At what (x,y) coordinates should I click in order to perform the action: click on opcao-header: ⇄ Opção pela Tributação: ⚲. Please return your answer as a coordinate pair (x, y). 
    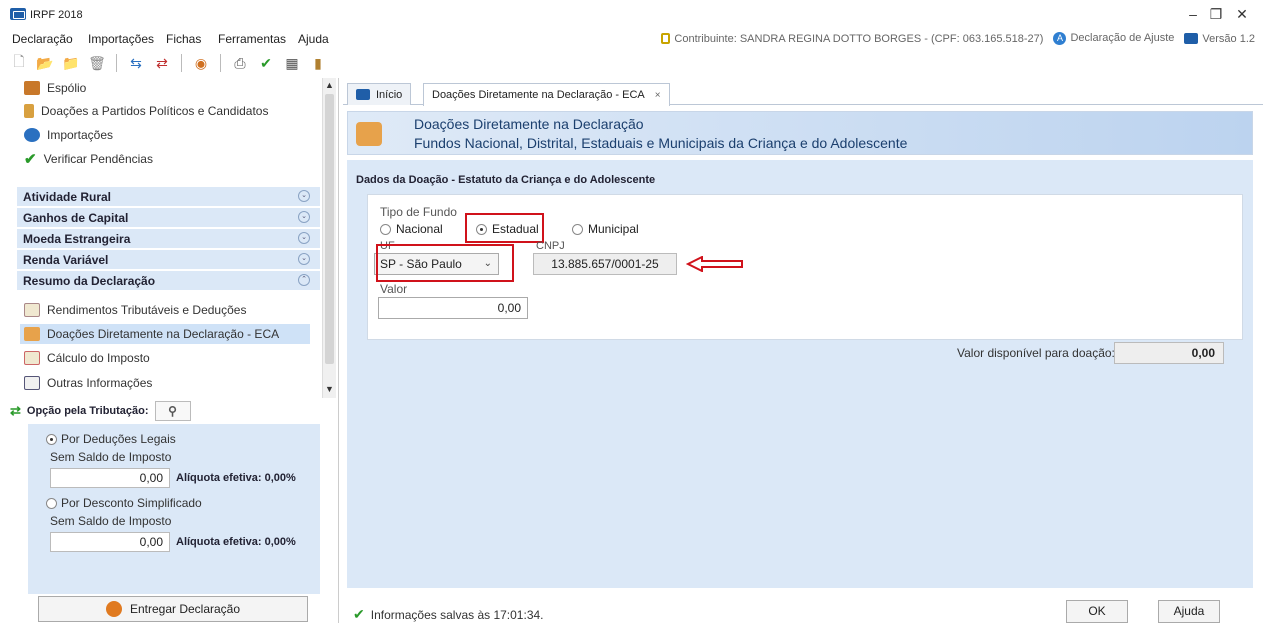
    Looking at the image, I should click on (165, 411).